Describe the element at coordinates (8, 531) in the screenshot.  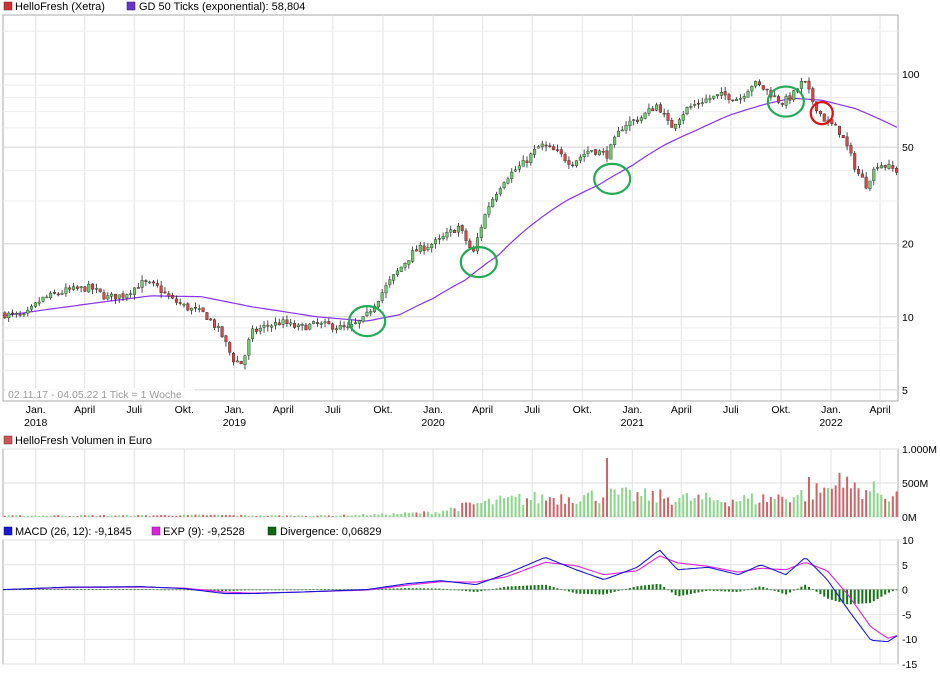
I see `macd-legend-swatch` at that location.